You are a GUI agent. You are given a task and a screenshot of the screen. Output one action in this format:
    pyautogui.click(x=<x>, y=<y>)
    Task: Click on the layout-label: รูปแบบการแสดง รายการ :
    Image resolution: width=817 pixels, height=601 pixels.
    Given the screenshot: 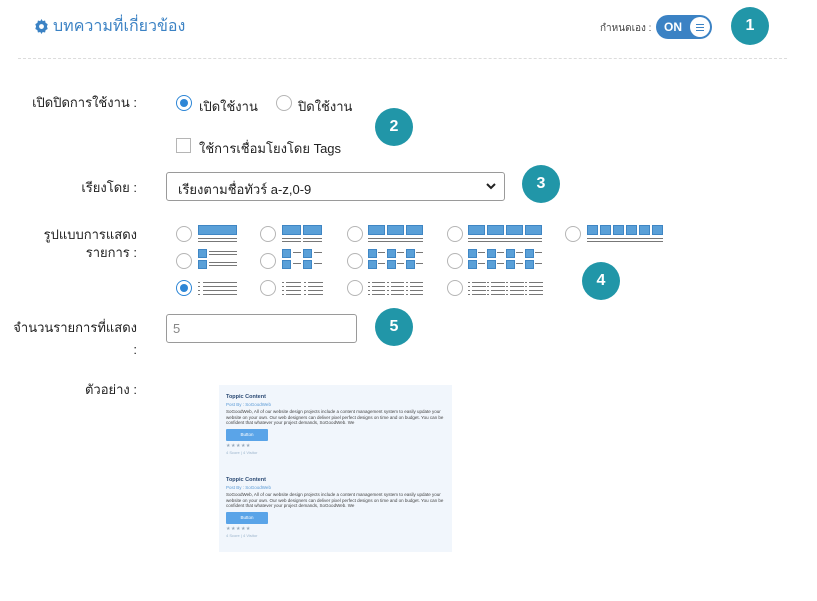 What is the action you would take?
    pyautogui.click(x=78, y=244)
    